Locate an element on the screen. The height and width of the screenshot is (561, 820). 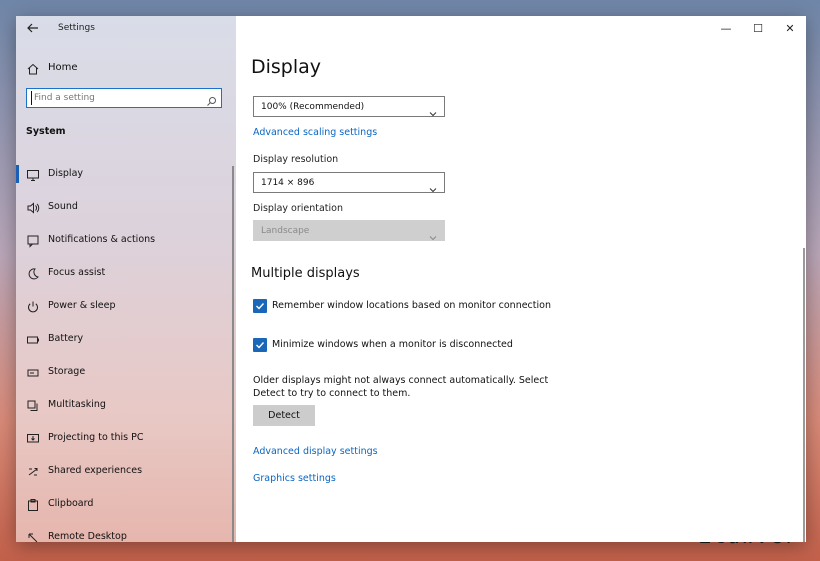
sidebar-item-display: Display is located at coordinates (126, 174).